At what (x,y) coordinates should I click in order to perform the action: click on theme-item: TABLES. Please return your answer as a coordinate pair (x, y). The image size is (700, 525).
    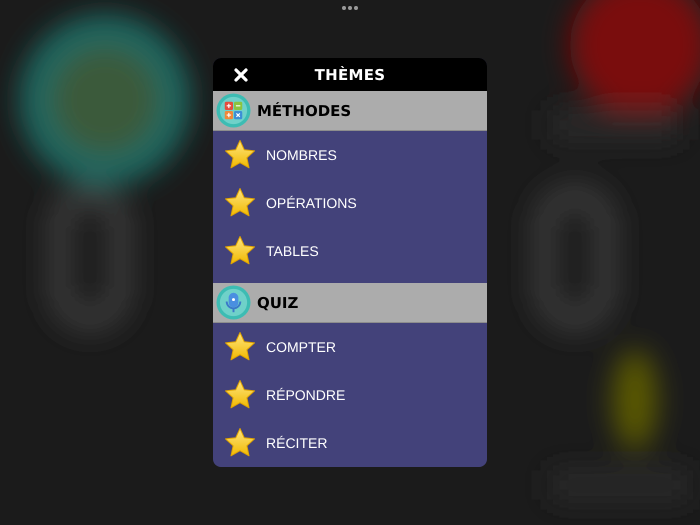
    Looking at the image, I should click on (350, 251).